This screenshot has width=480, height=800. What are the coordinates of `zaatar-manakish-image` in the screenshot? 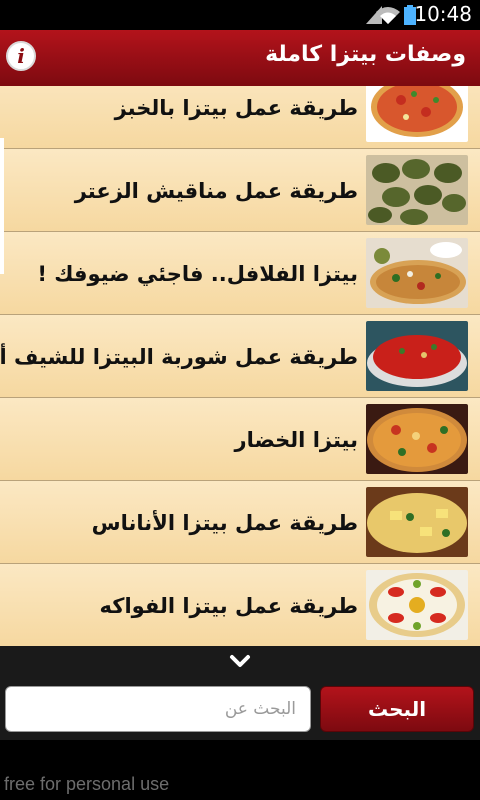 It's located at (417, 190).